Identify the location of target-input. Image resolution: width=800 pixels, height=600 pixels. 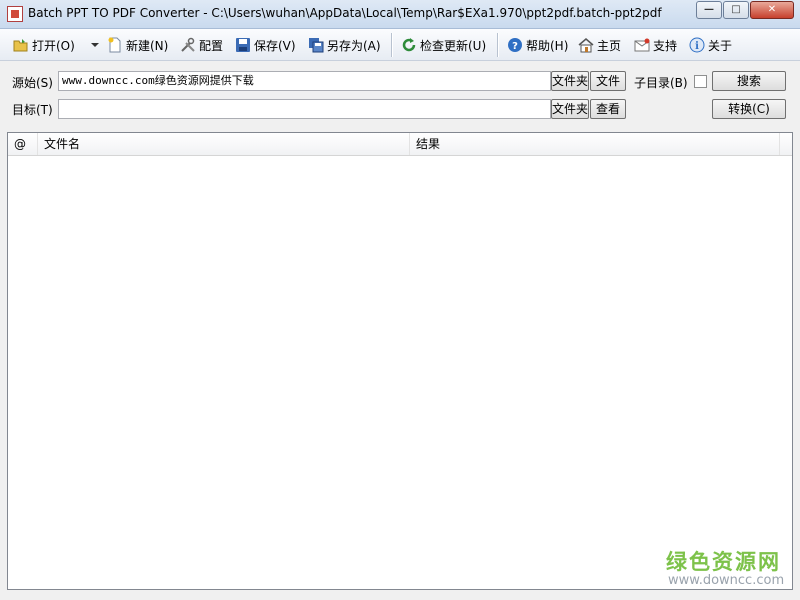
(304, 109).